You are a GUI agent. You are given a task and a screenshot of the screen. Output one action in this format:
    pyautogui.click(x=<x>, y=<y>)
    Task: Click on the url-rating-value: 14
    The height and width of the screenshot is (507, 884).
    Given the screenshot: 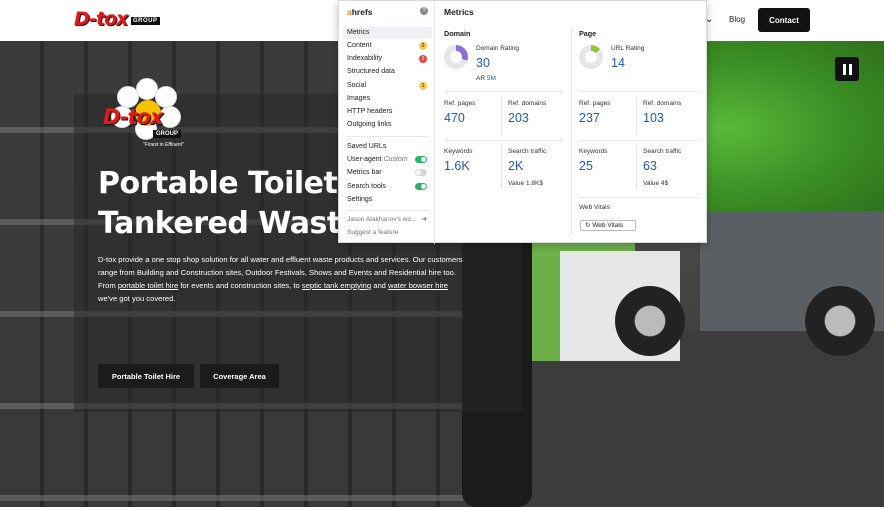 What is the action you would take?
    pyautogui.click(x=618, y=63)
    